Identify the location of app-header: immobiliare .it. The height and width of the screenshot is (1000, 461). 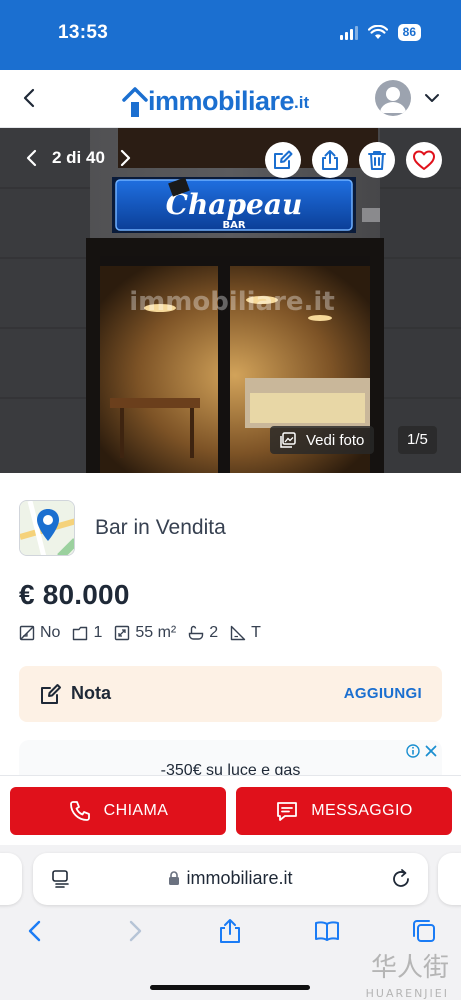
(230, 99).